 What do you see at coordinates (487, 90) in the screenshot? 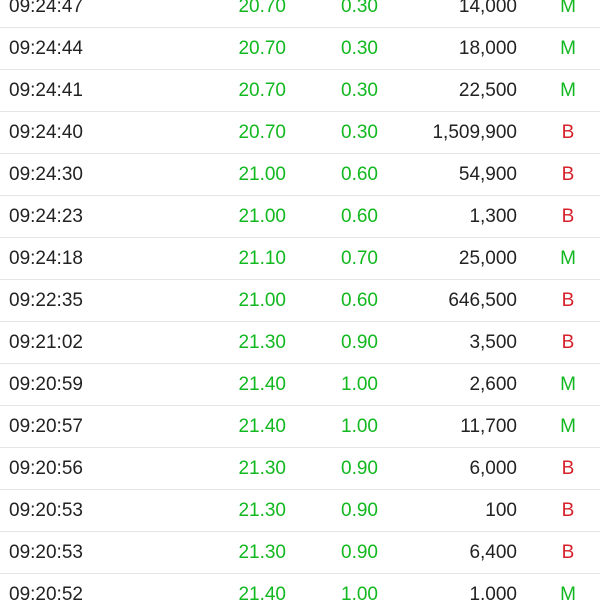
I see `trade-volume: 22,500` at bounding box center [487, 90].